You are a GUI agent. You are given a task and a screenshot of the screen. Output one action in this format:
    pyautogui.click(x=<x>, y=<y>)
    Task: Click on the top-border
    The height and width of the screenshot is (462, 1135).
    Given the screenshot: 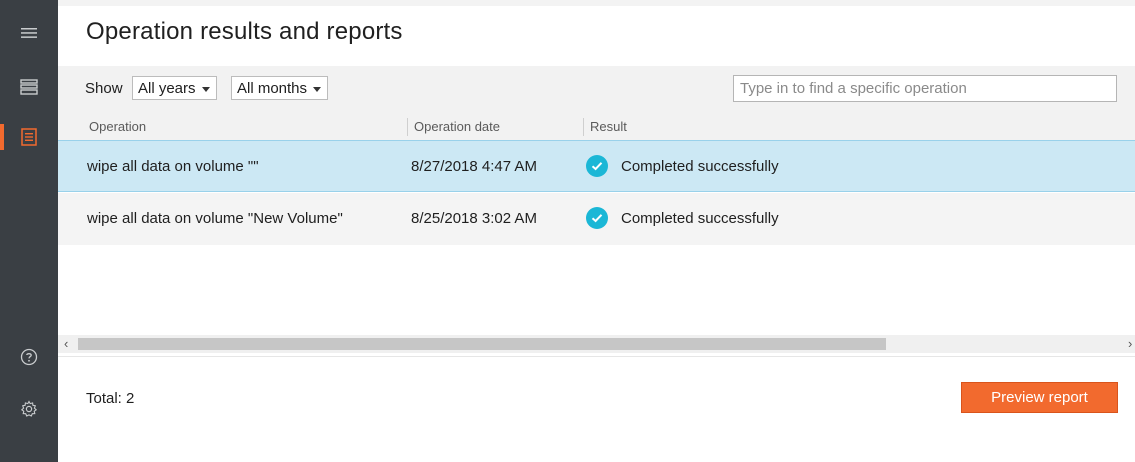 What is the action you would take?
    pyautogui.click(x=596, y=3)
    